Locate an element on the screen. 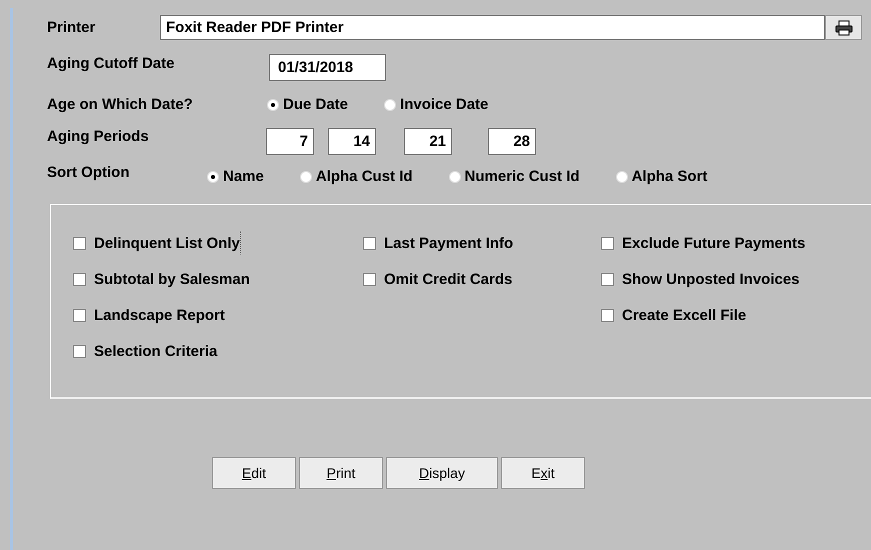 This screenshot has height=550, width=871. checkbox-option: Subtotal by Salesman is located at coordinates (161, 279).